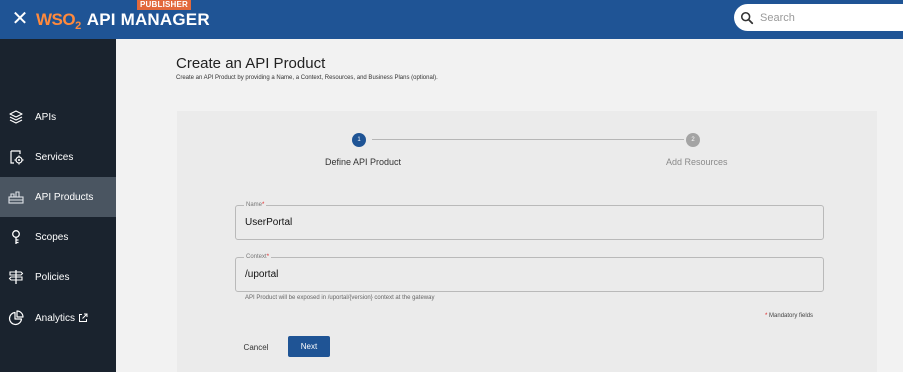 The height and width of the screenshot is (372, 903). Describe the element at coordinates (309, 346) in the screenshot. I see `next-button: Next` at that location.